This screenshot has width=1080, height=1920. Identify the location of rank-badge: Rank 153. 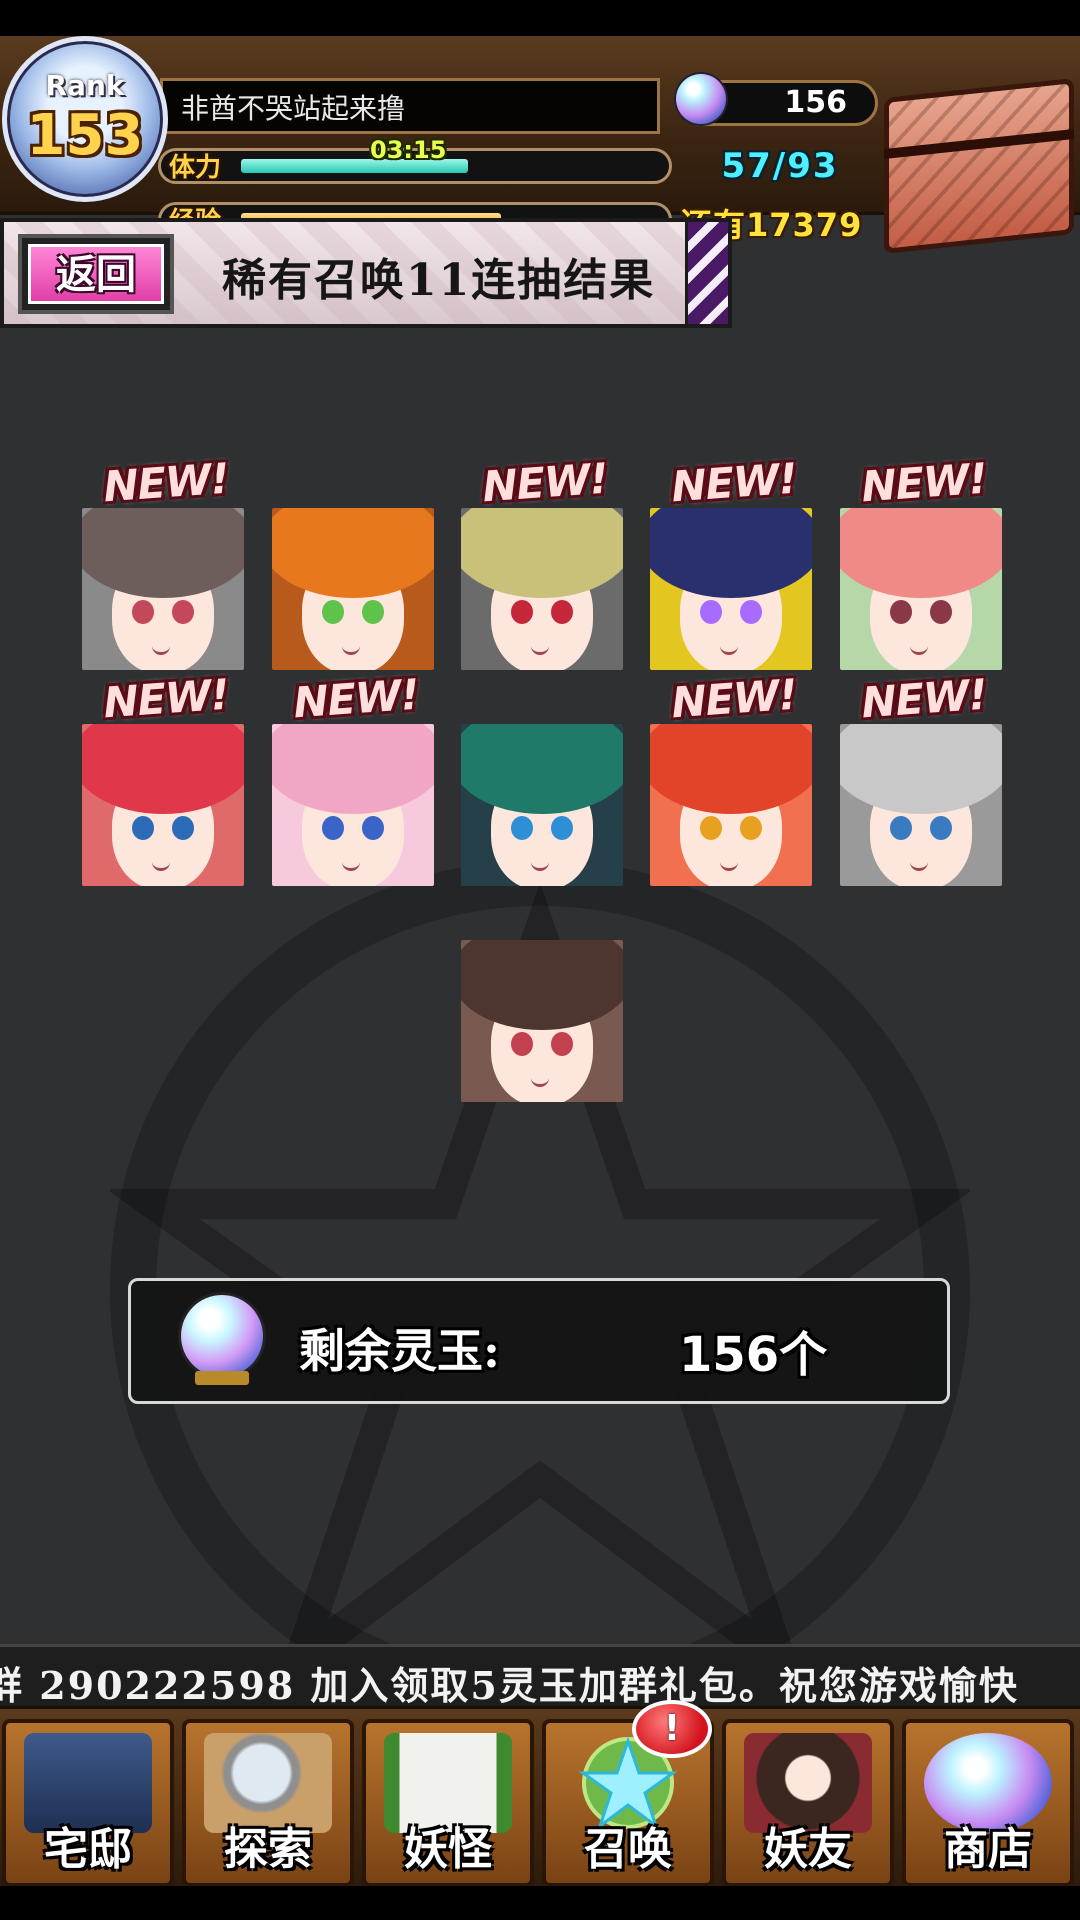
(85, 119).